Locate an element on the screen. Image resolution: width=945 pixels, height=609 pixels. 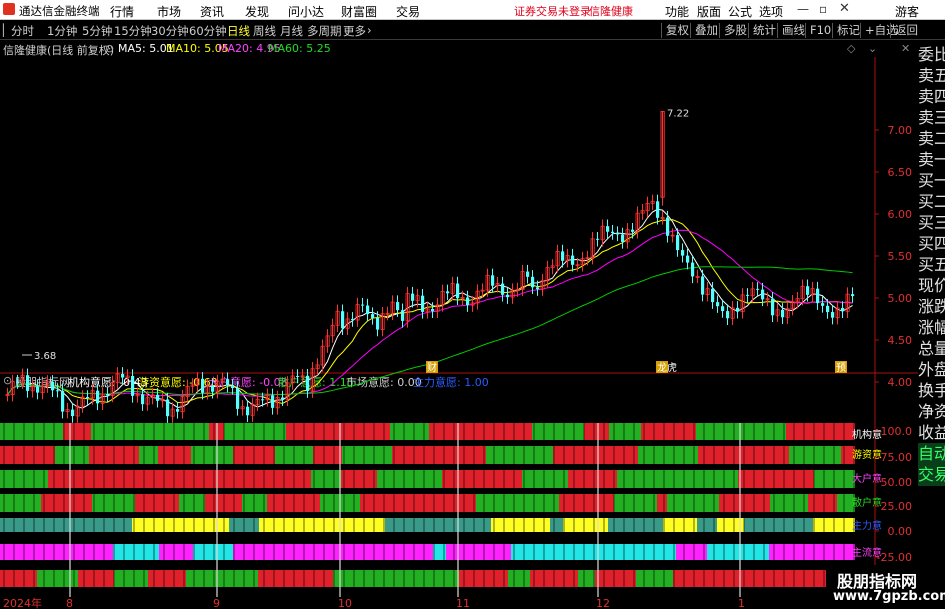
side-panel-item: 买五 is located at coordinates (931, 265).